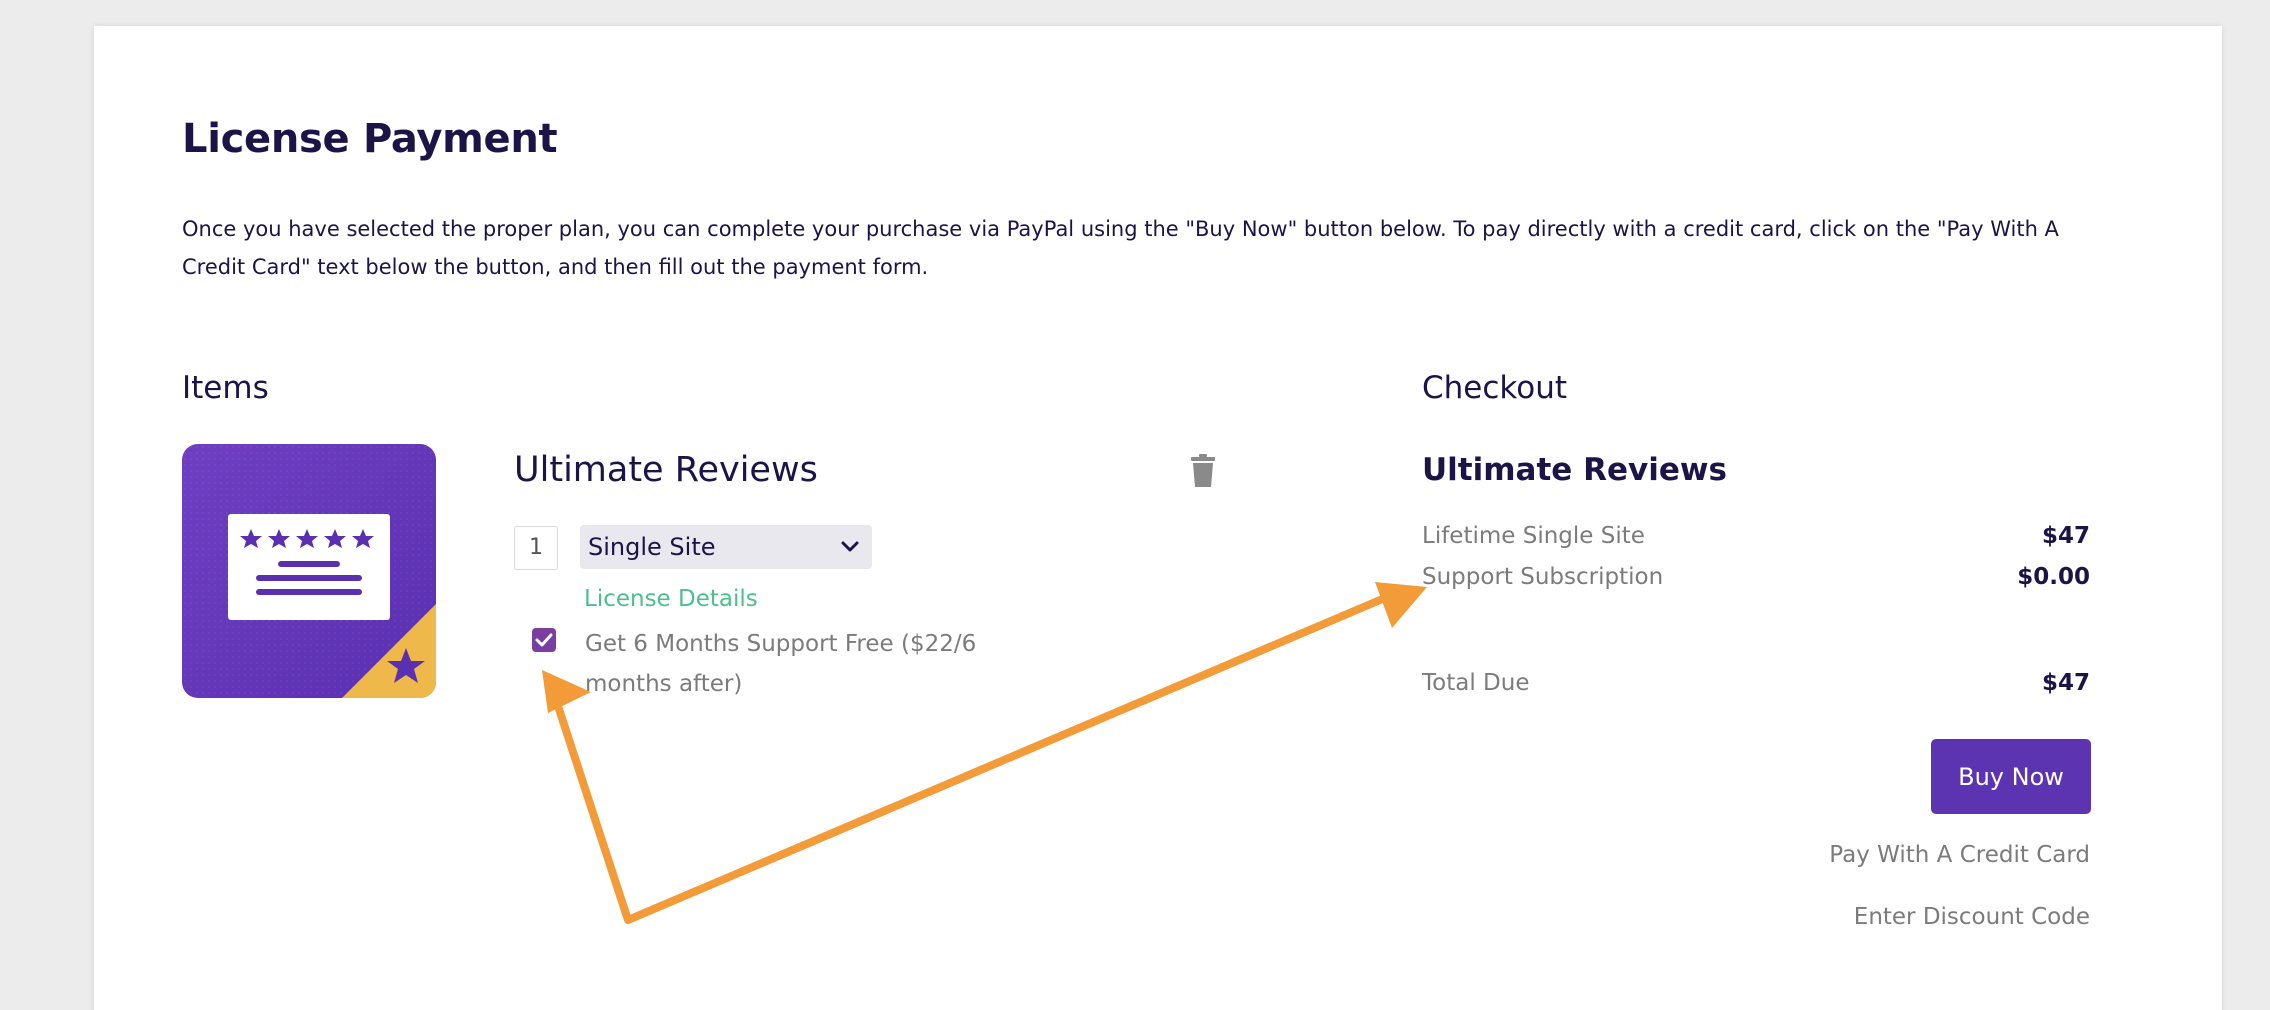  I want to click on reviews-card-icon, so click(309, 571).